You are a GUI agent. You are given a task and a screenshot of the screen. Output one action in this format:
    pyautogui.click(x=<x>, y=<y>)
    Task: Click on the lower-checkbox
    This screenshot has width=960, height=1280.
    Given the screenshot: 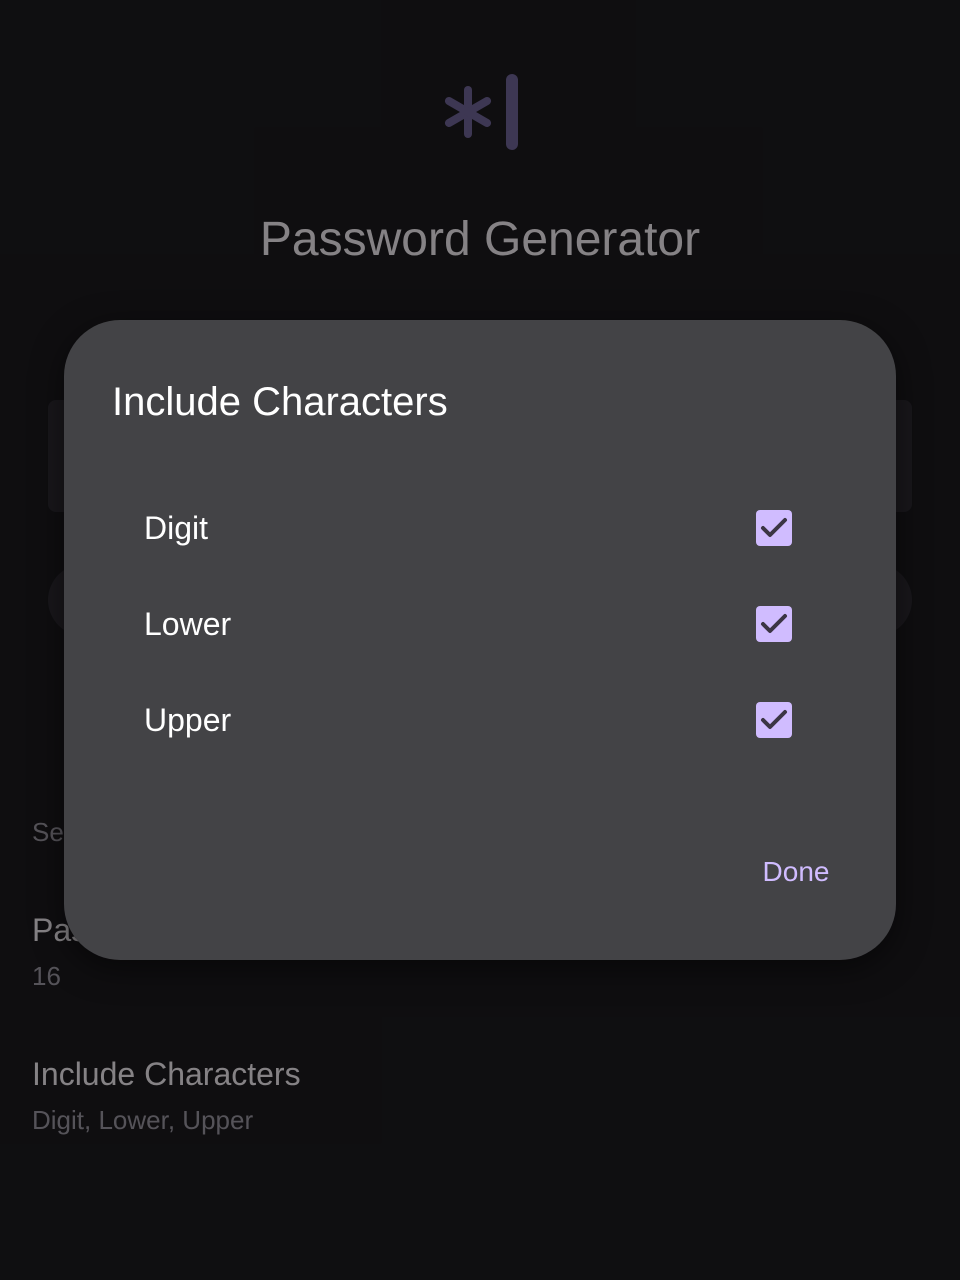 What is the action you would take?
    pyautogui.click(x=774, y=624)
    